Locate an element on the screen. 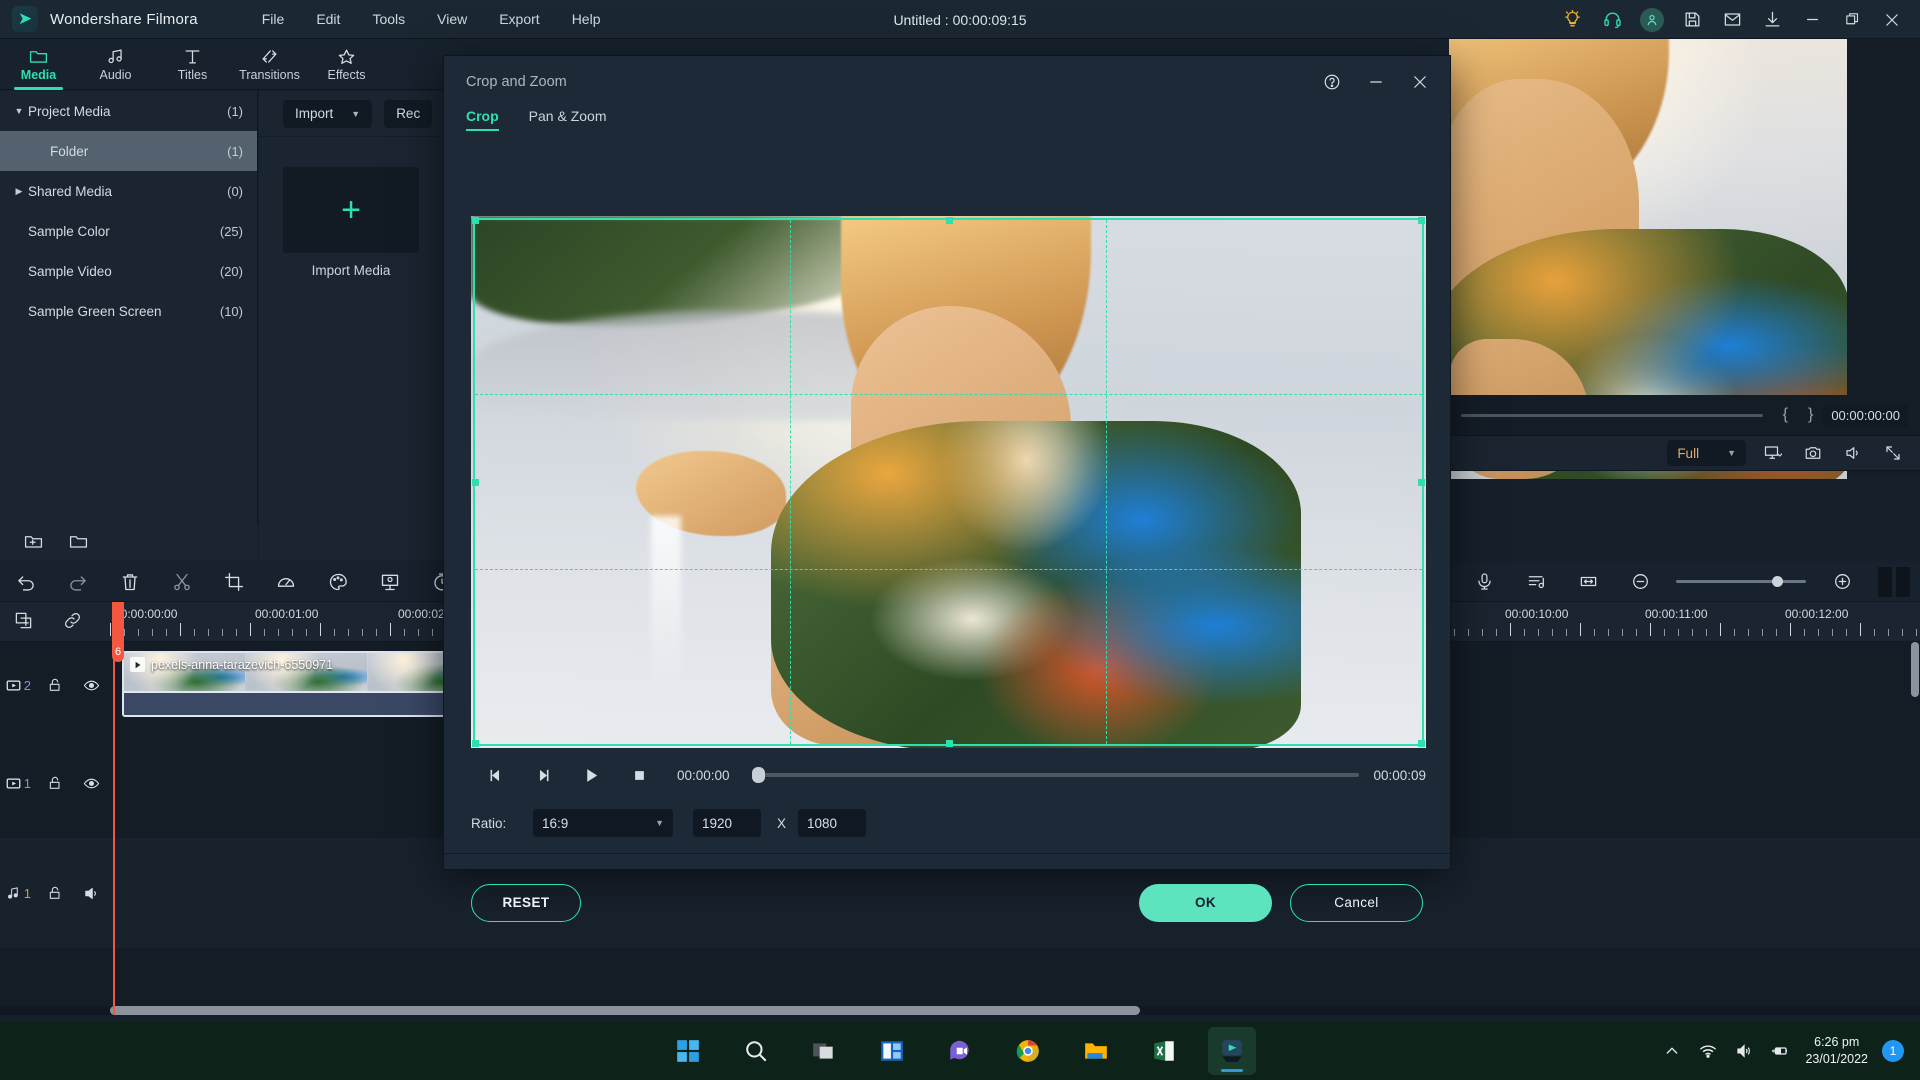 Image resolution: width=1920 pixels, height=1080 pixels. minimize-icon is located at coordinates (1376, 82).